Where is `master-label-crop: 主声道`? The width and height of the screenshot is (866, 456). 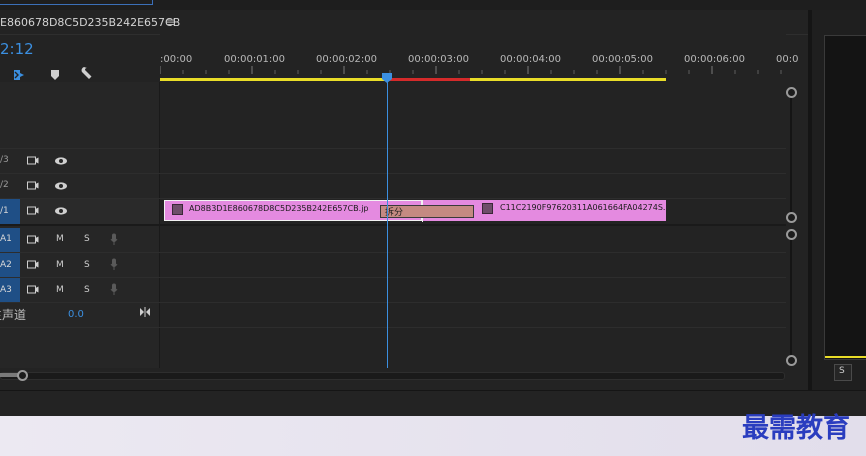
master-label-crop: 主声道 is located at coordinates (20, 314).